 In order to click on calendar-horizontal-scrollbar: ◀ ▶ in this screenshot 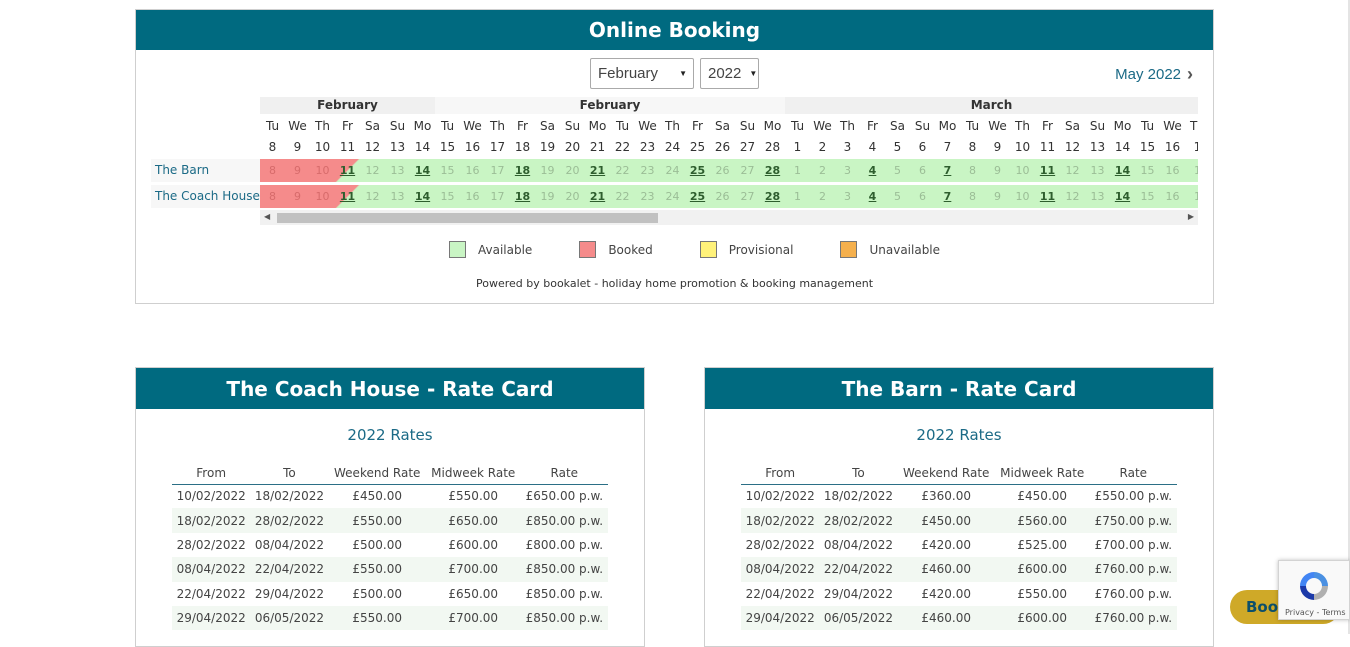, I will do `click(729, 217)`.